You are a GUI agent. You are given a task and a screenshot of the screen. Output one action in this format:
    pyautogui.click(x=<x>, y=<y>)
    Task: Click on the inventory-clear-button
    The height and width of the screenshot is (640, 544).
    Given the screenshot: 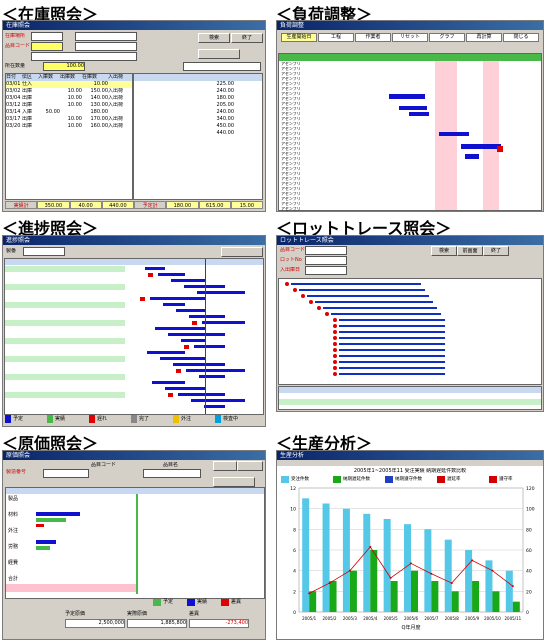 What is the action you would take?
    pyautogui.click(x=219, y=54)
    